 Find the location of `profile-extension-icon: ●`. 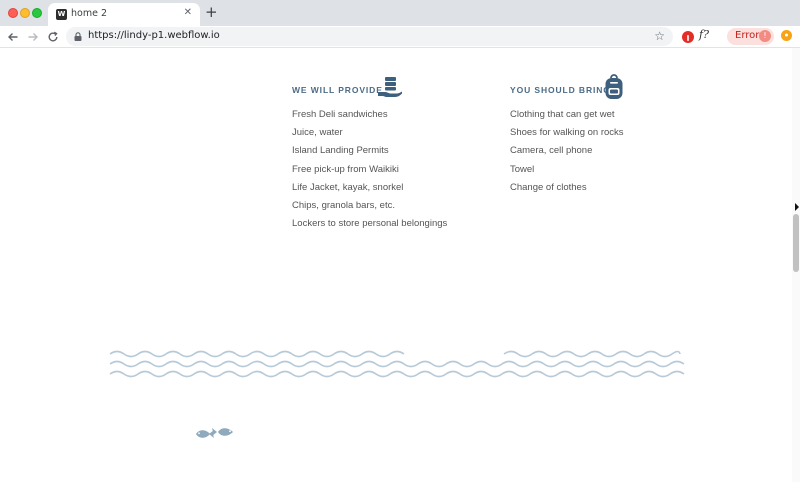

profile-extension-icon: ● is located at coordinates (786, 35).